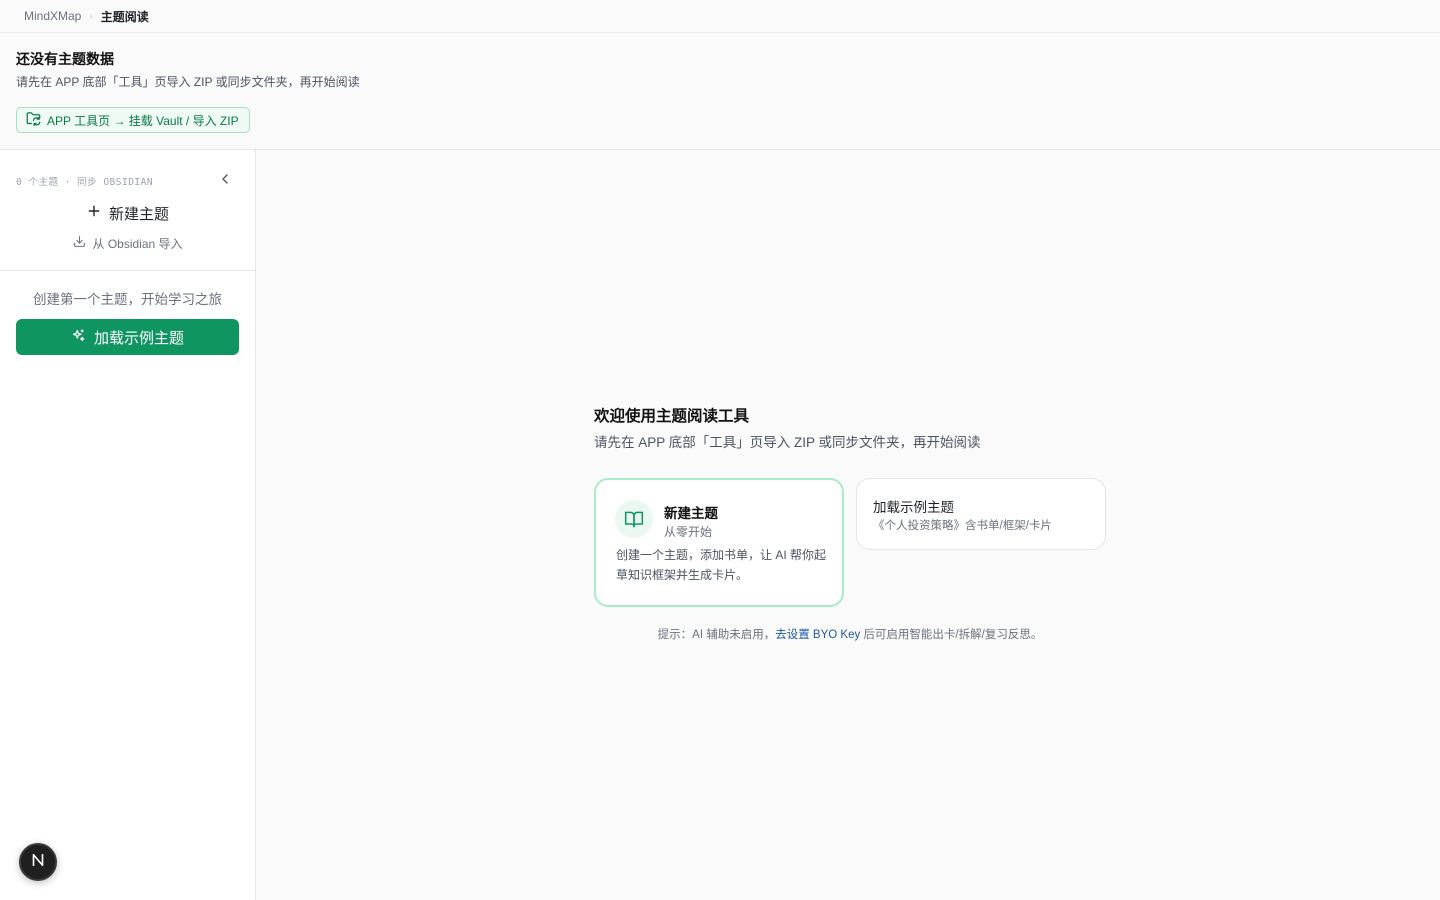  Describe the element at coordinates (721, 565) in the screenshot. I see `new-topic-card-description: 创建一个主题，添加书单，让 AI 帮你起草知识框架并生成卡片。` at that location.